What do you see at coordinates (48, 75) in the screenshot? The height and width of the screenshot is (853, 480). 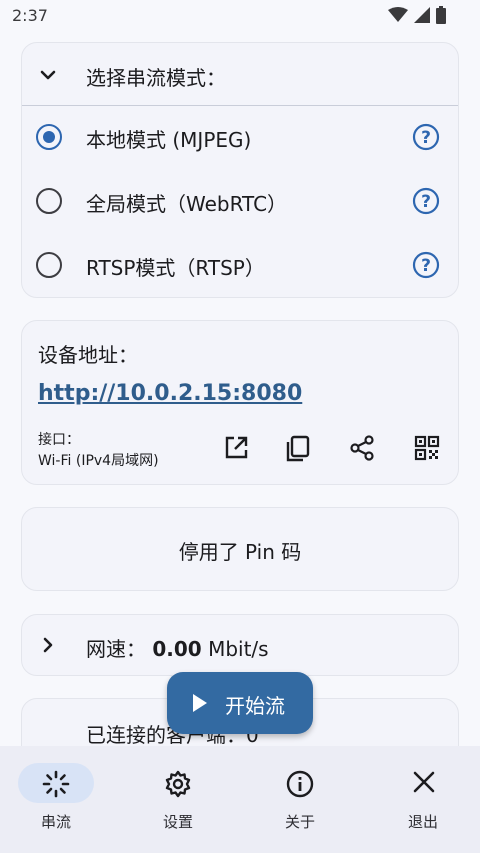 I see `chevron-down-icon` at bounding box center [48, 75].